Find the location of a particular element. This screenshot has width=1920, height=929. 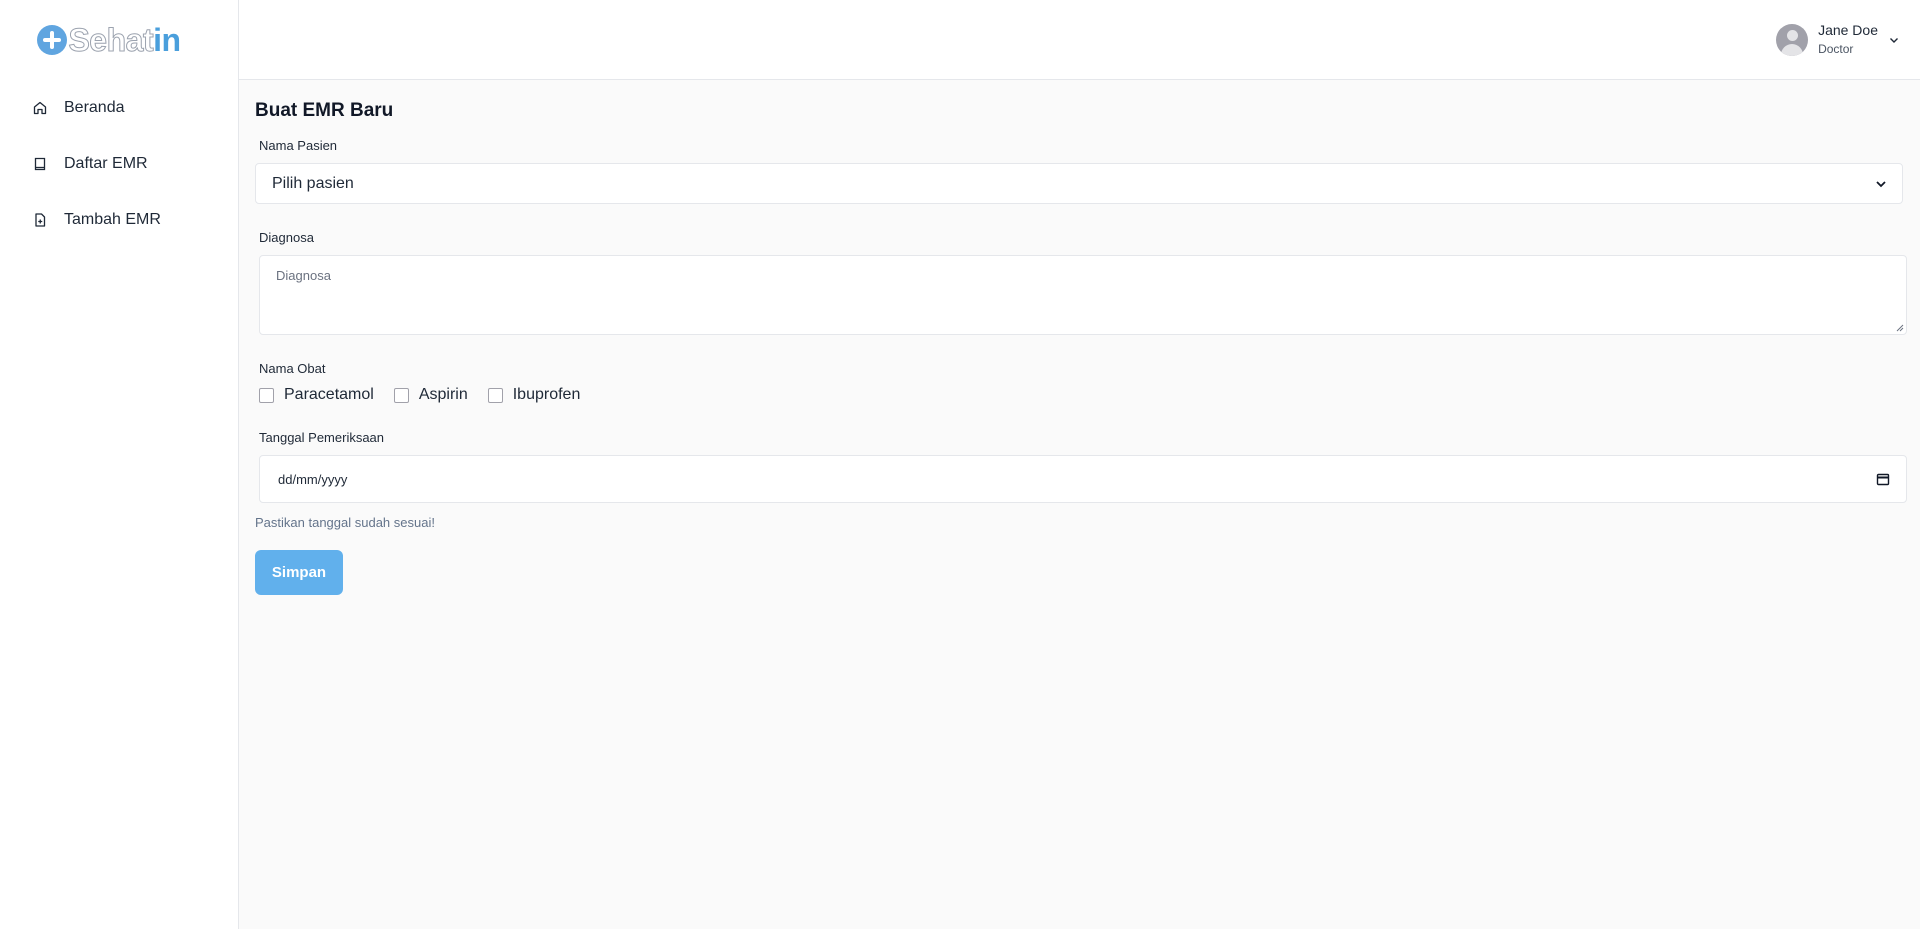

user-name: Jane Doe is located at coordinates (1848, 29).